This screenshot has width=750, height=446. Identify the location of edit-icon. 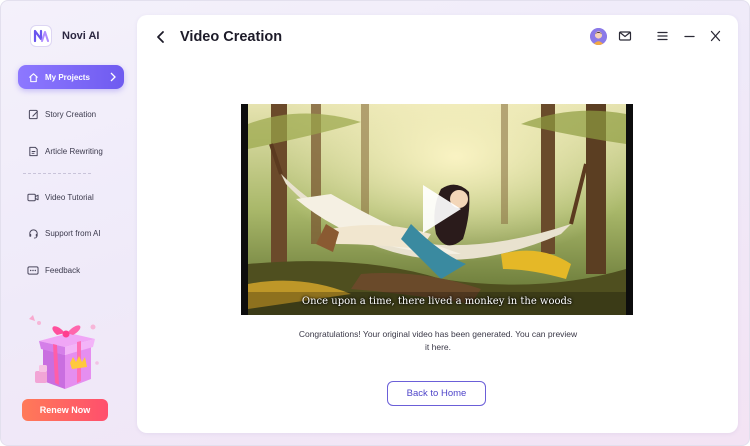
(33, 114).